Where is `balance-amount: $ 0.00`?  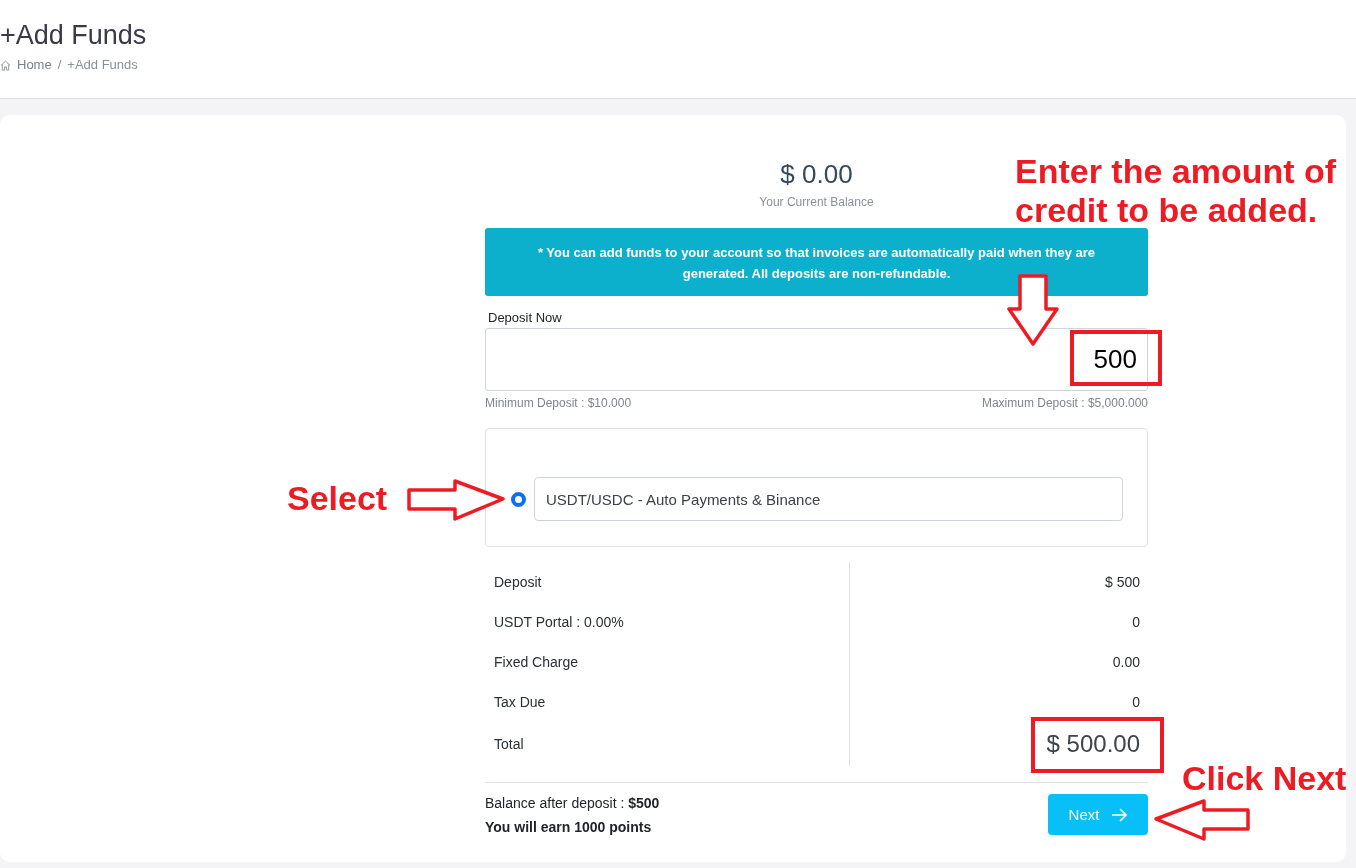
balance-amount: $ 0.00 is located at coordinates (816, 174).